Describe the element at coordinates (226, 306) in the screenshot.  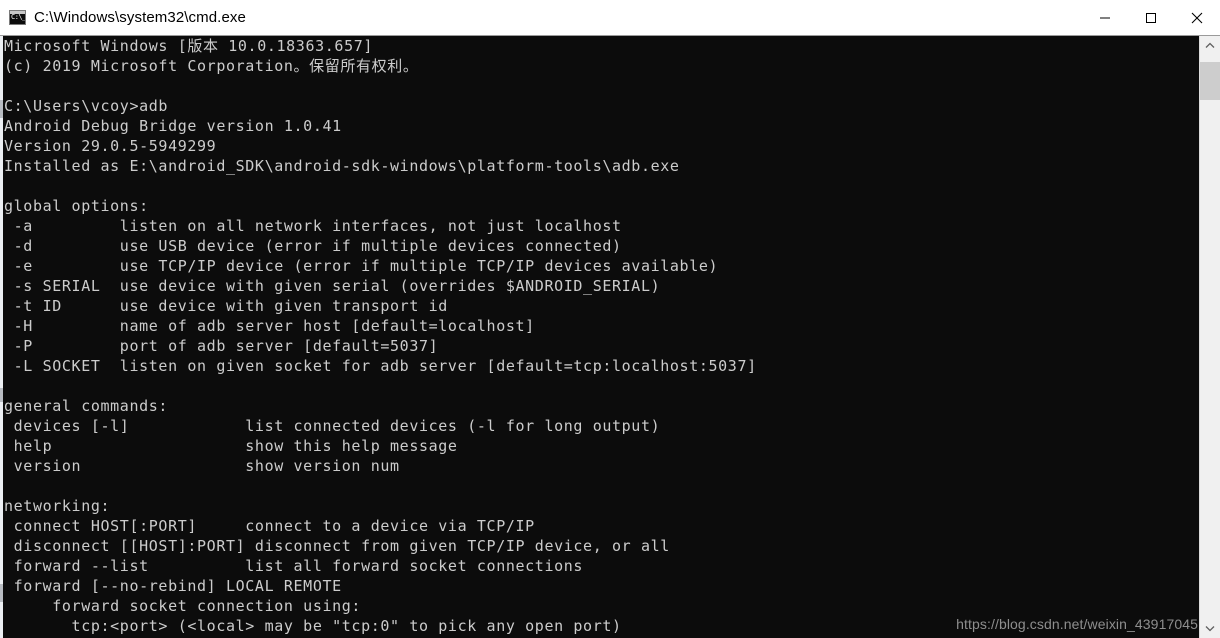
I see `console-line: -t ID use device with given transport id` at that location.